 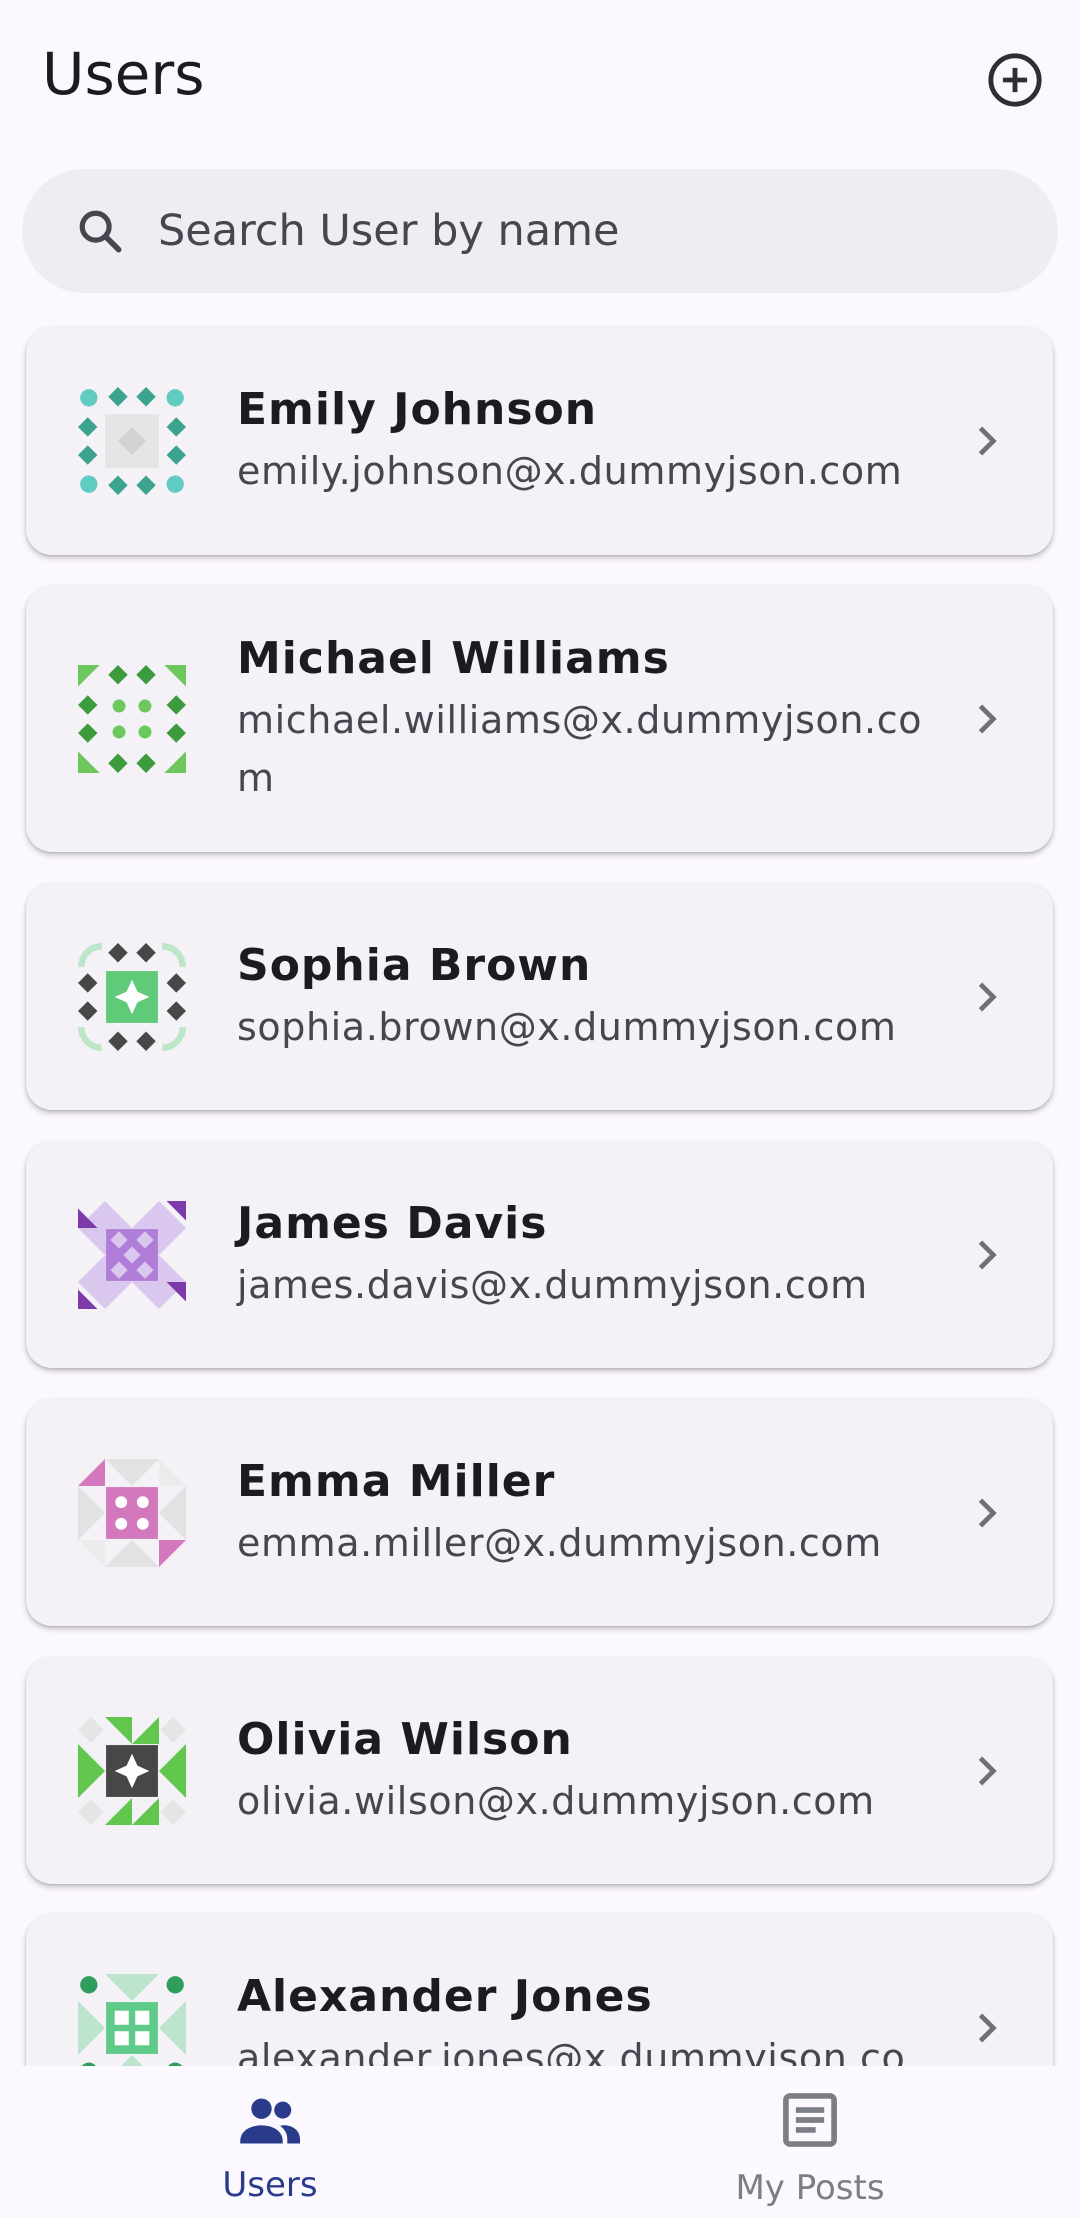 I want to click on user-email: sophia.brown@x.dummyjson.com, so click(x=567, y=1027).